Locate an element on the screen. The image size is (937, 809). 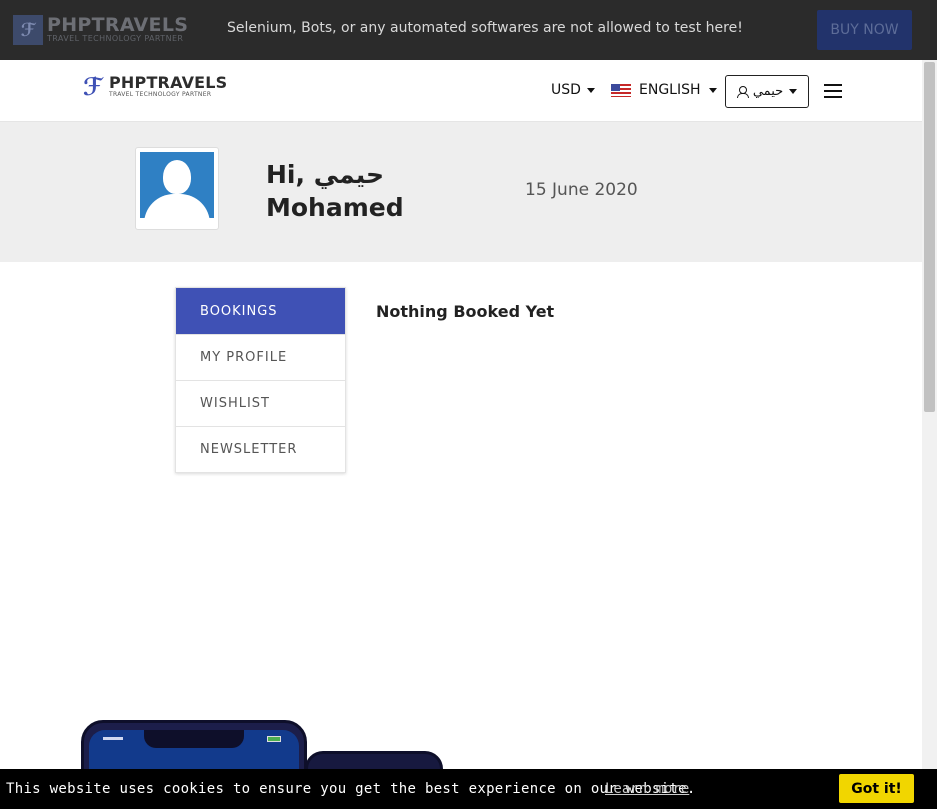
us-flag-icon is located at coordinates (621, 90).